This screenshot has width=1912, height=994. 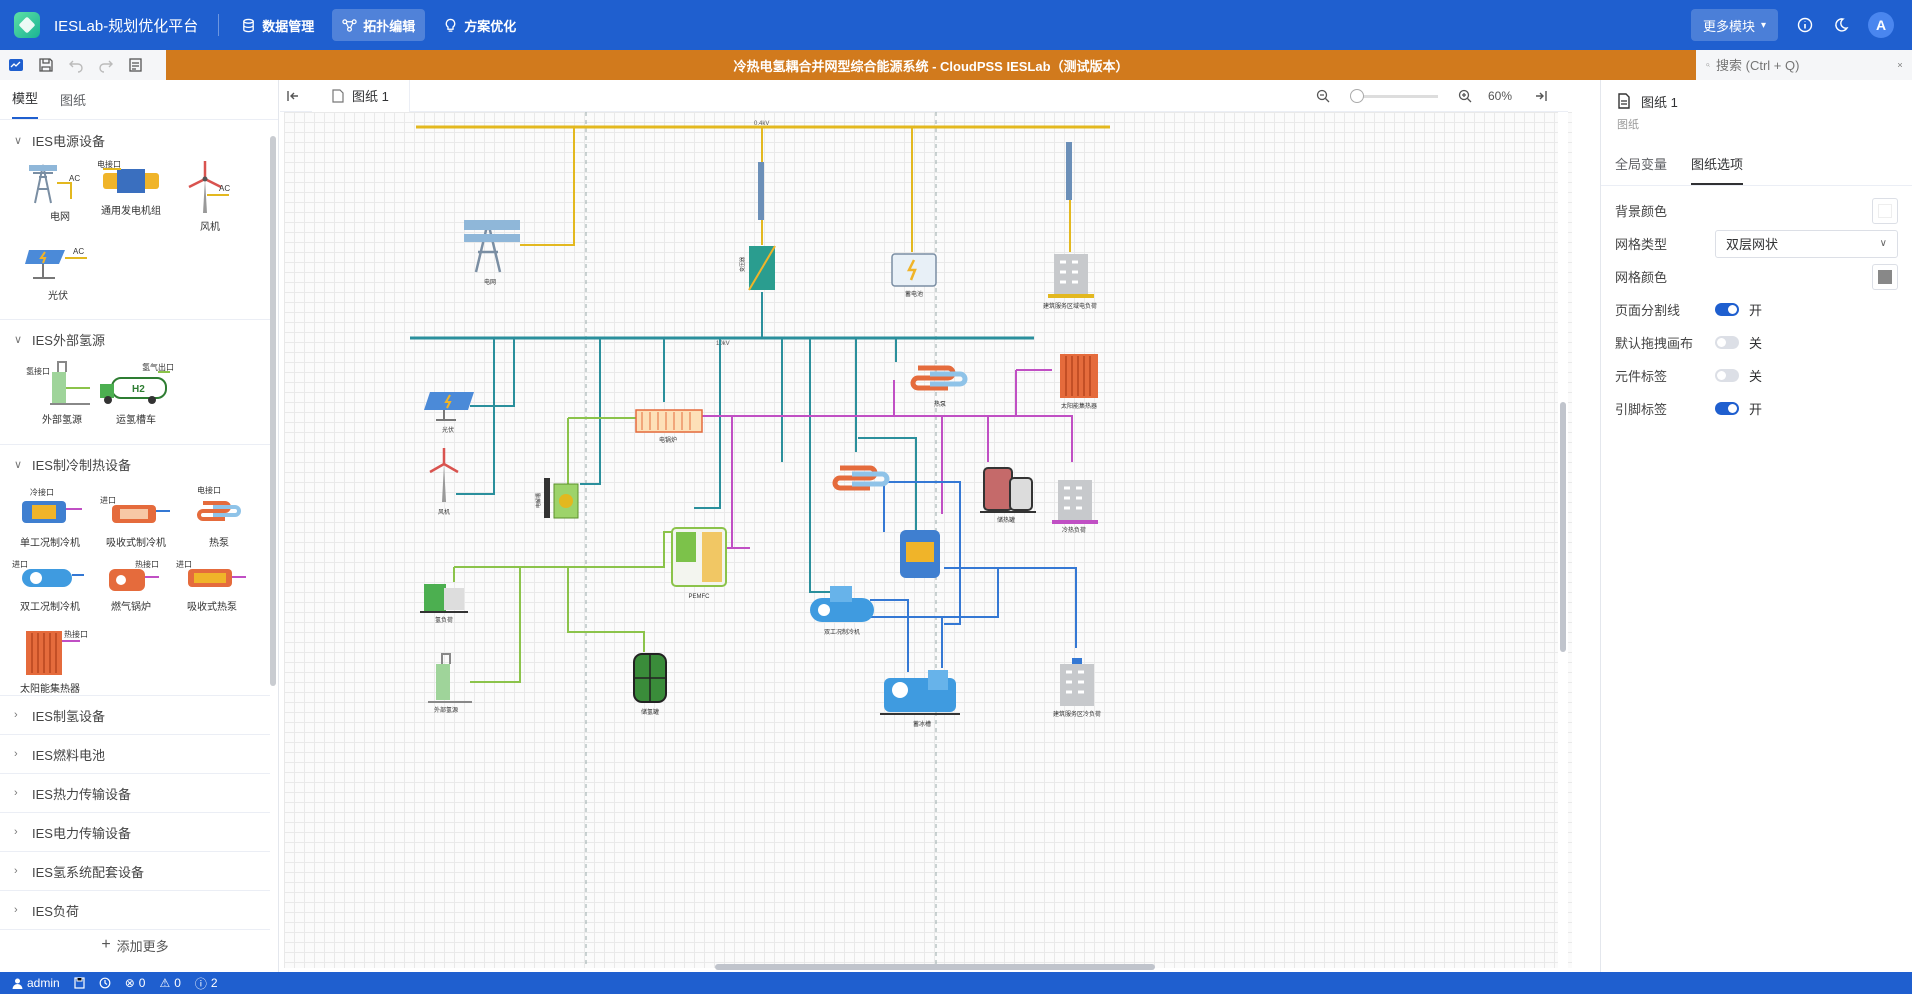 I want to click on component-labels-switch, so click(x=1727, y=375).